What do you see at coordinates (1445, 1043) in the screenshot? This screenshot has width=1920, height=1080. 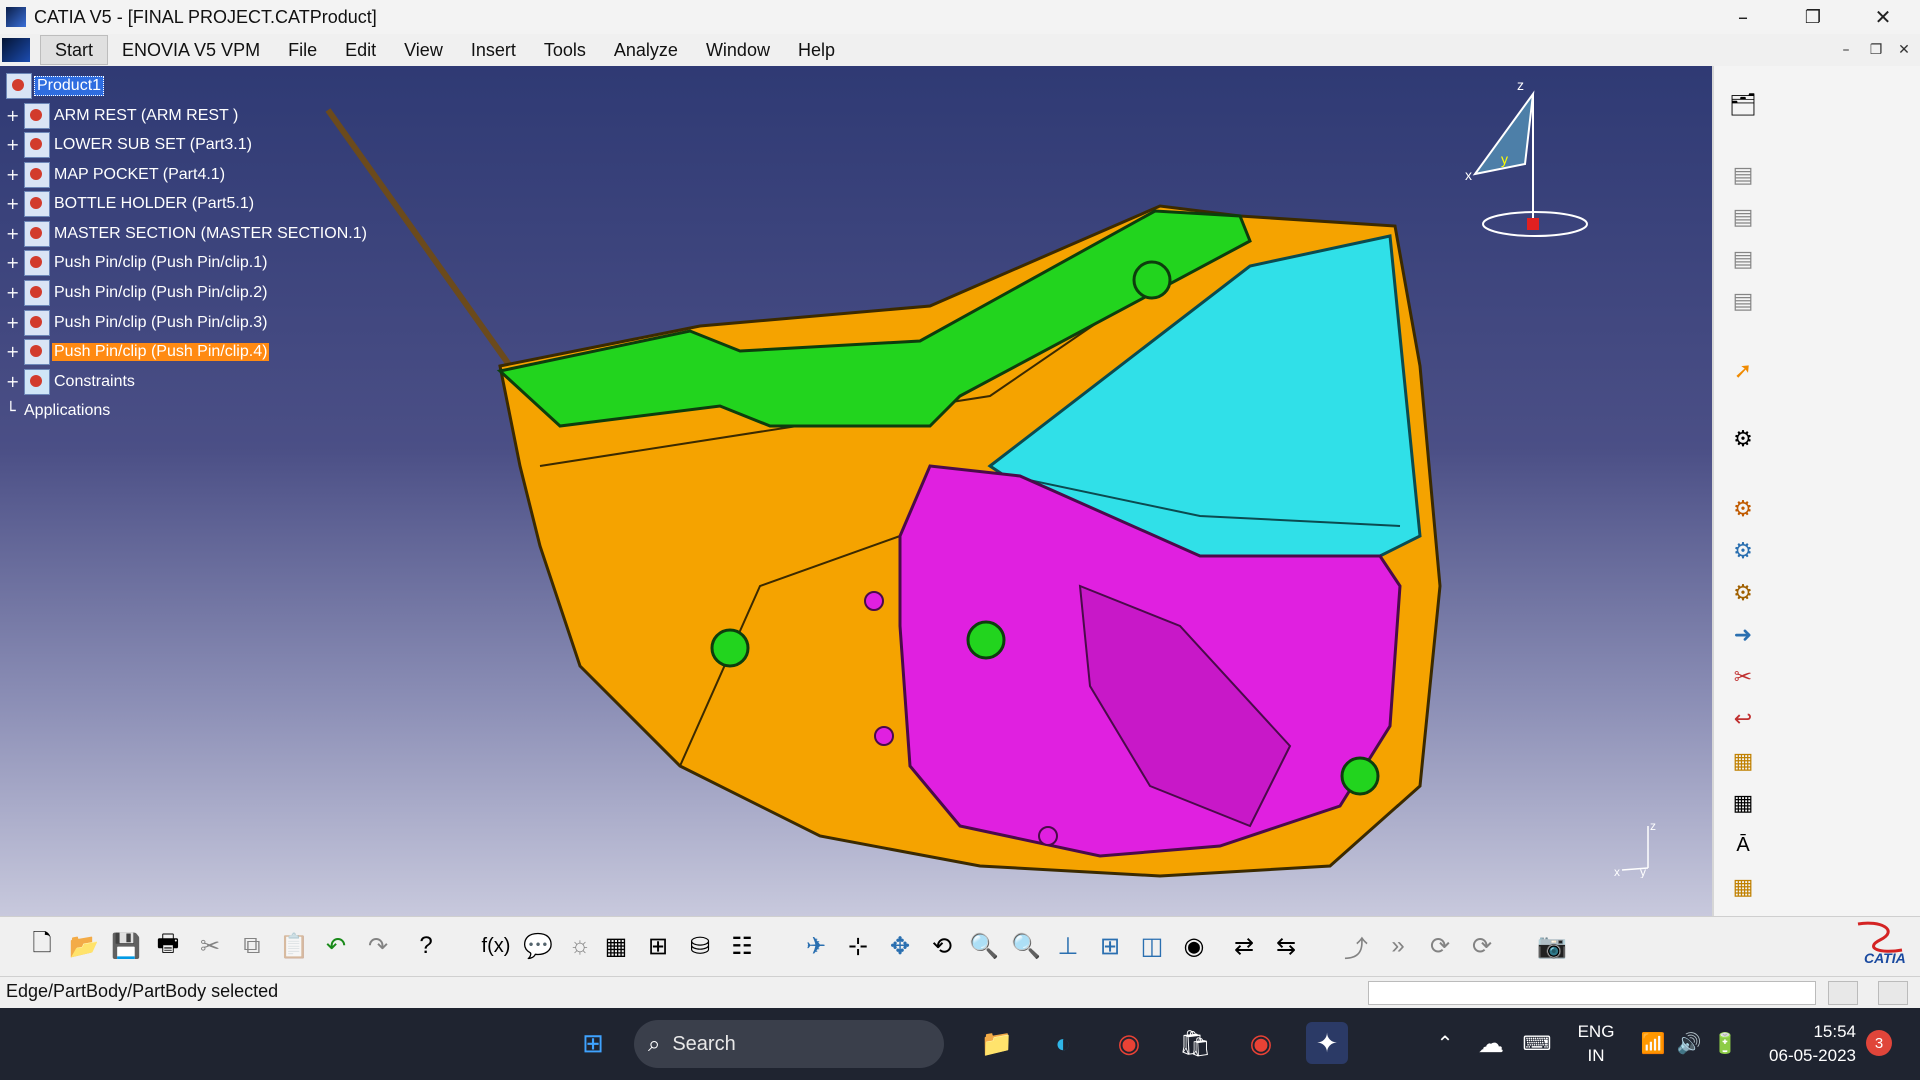 I see `show-hidden-icons-chevron-icon: ⌃` at bounding box center [1445, 1043].